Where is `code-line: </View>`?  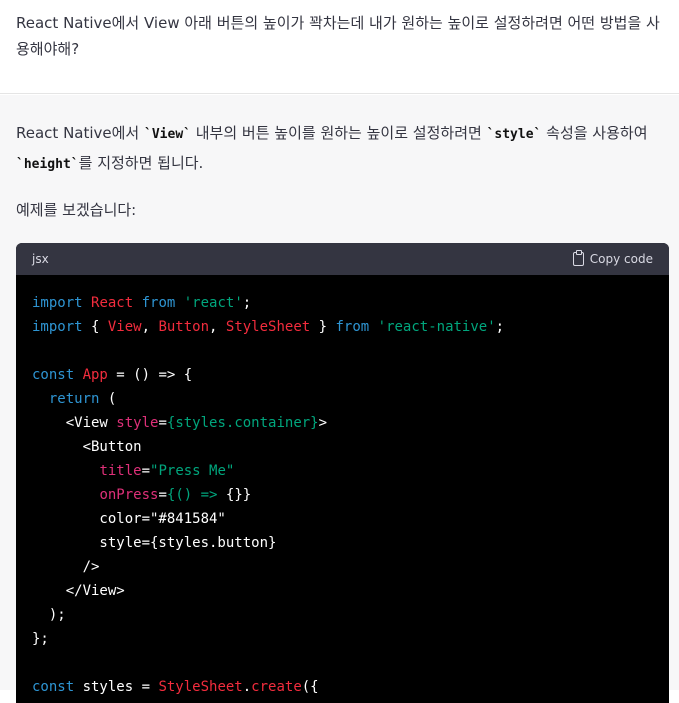 code-line: </View> is located at coordinates (342, 591).